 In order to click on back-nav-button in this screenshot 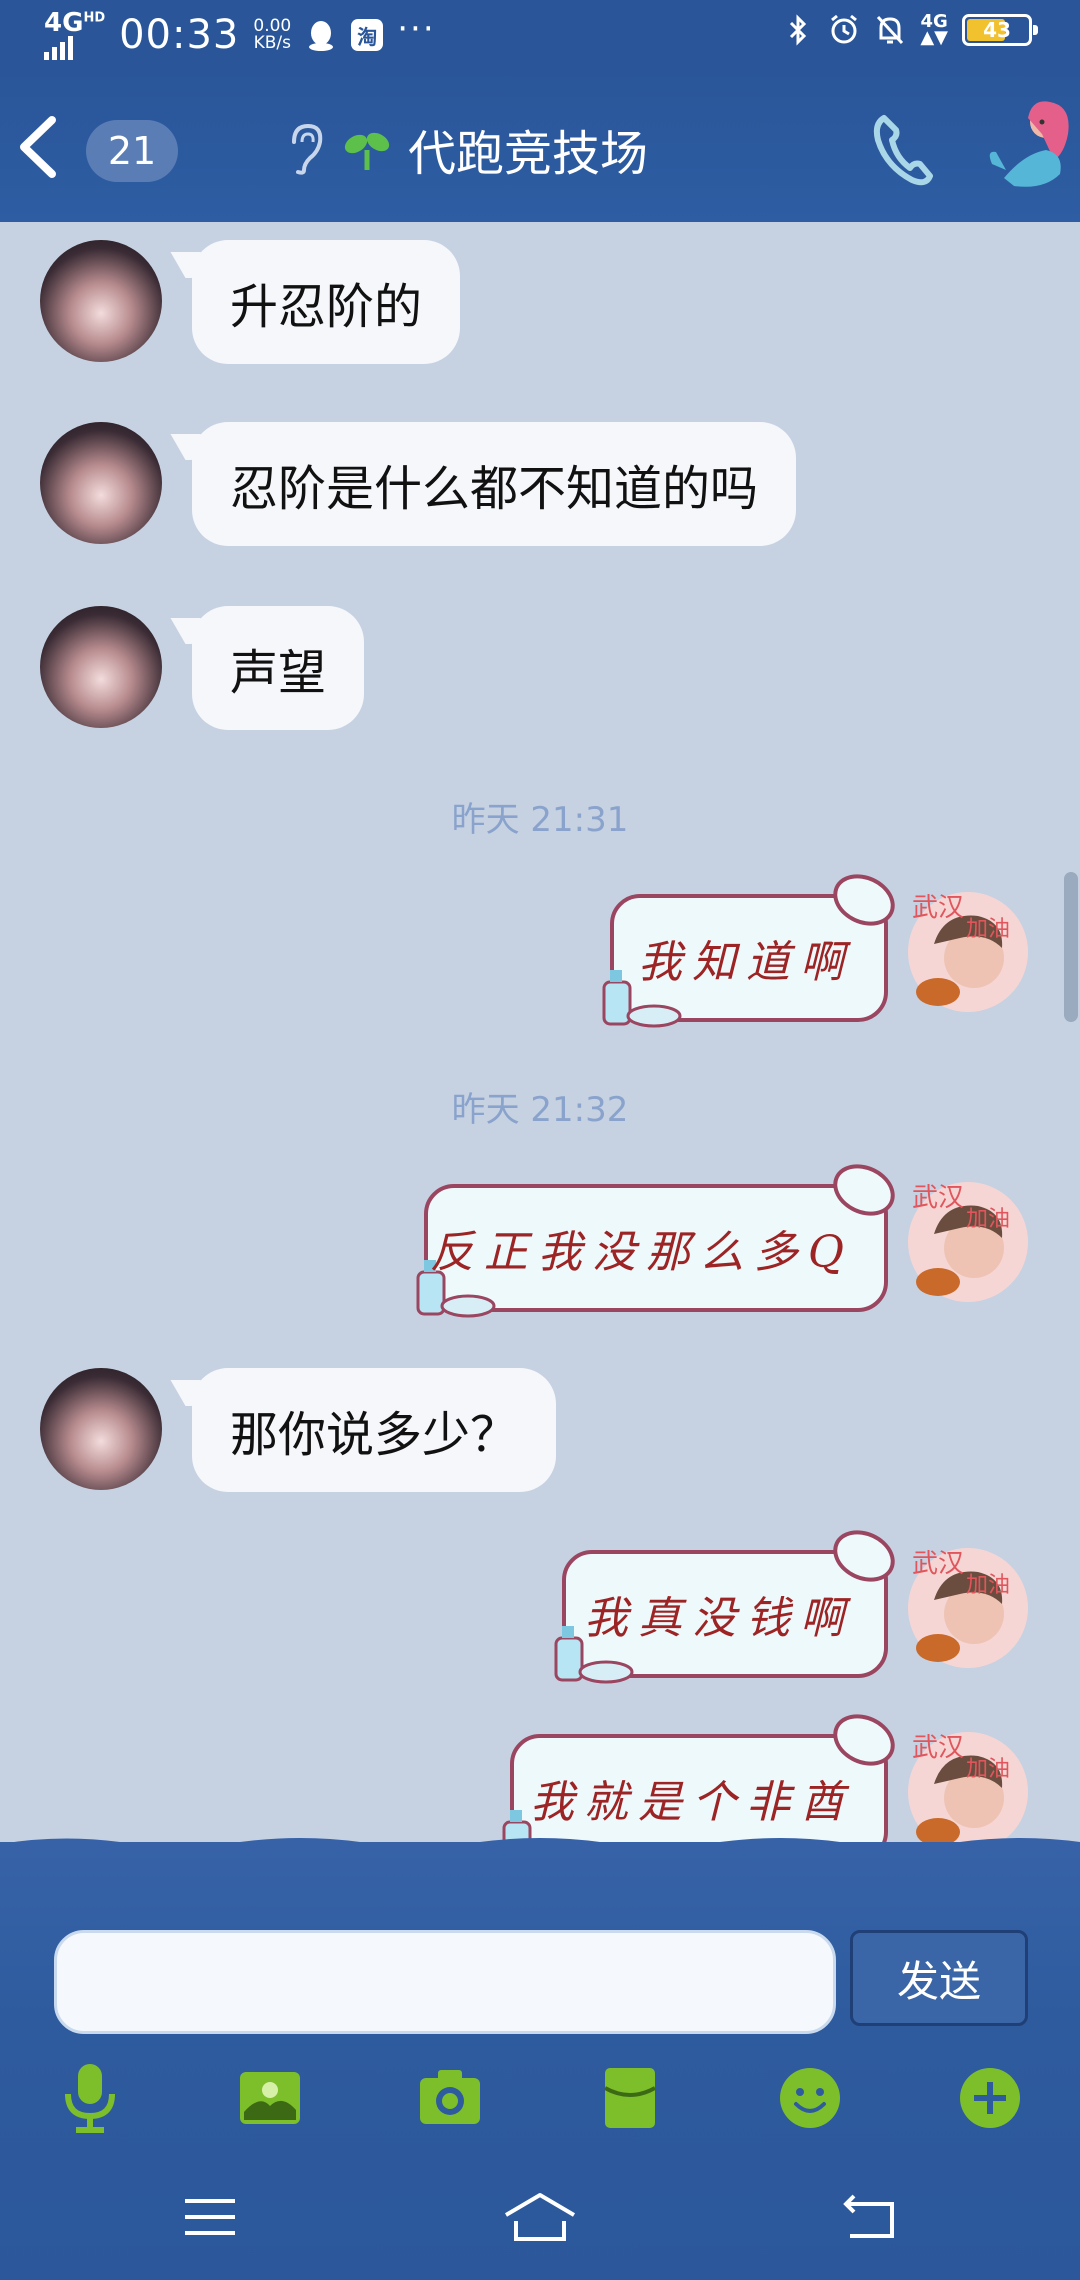, I will do `click(870, 2217)`.